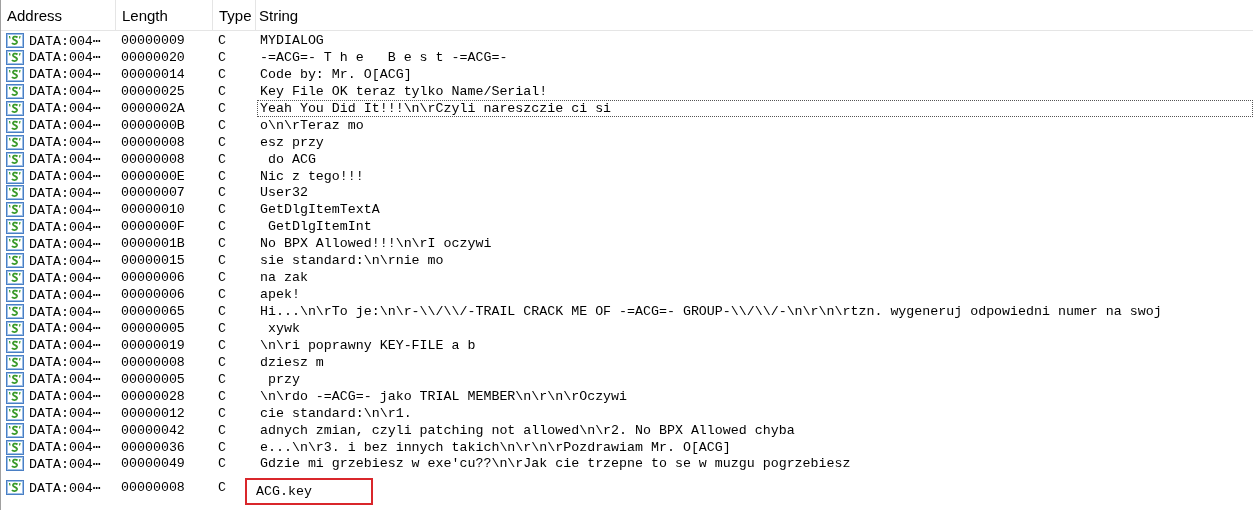  What do you see at coordinates (291, 159) in the screenshot?
I see `string-cell-text: do ACG` at bounding box center [291, 159].